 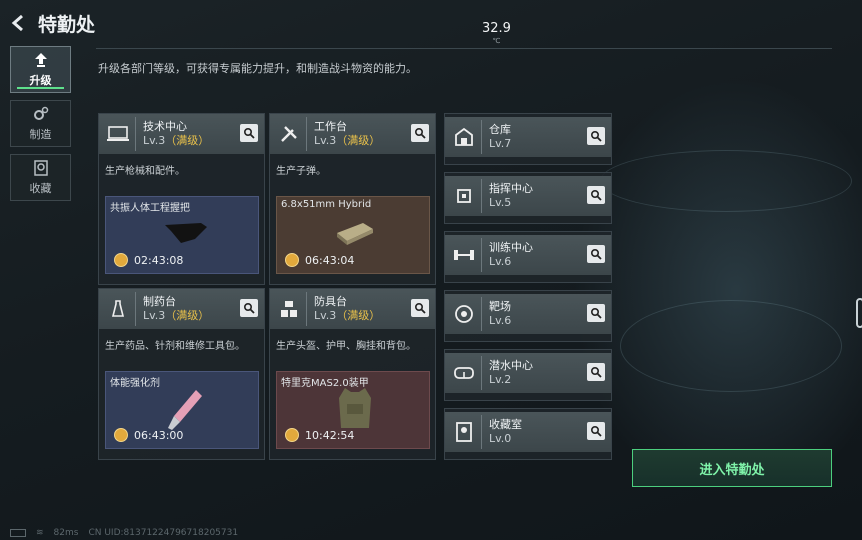 I want to click on department-desc: 生产头盔、护甲、胸挂和背包。, so click(x=346, y=346).